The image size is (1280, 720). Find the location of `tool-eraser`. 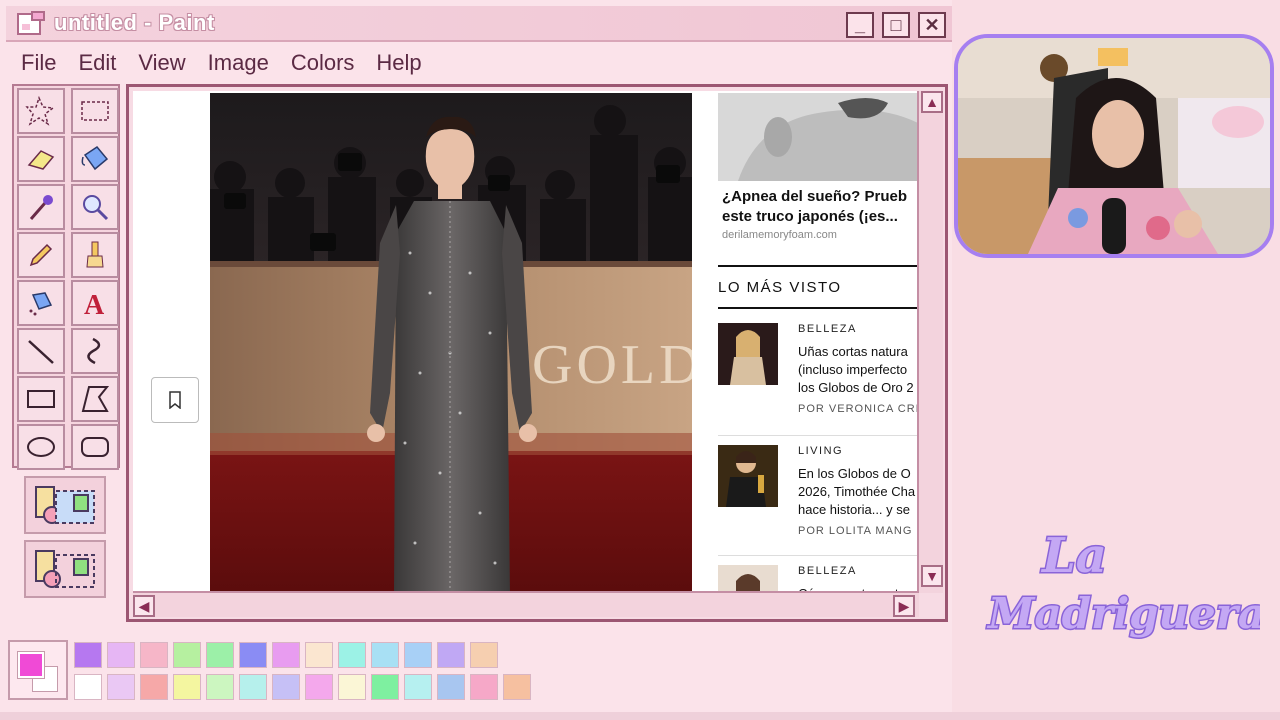

tool-eraser is located at coordinates (41, 159).